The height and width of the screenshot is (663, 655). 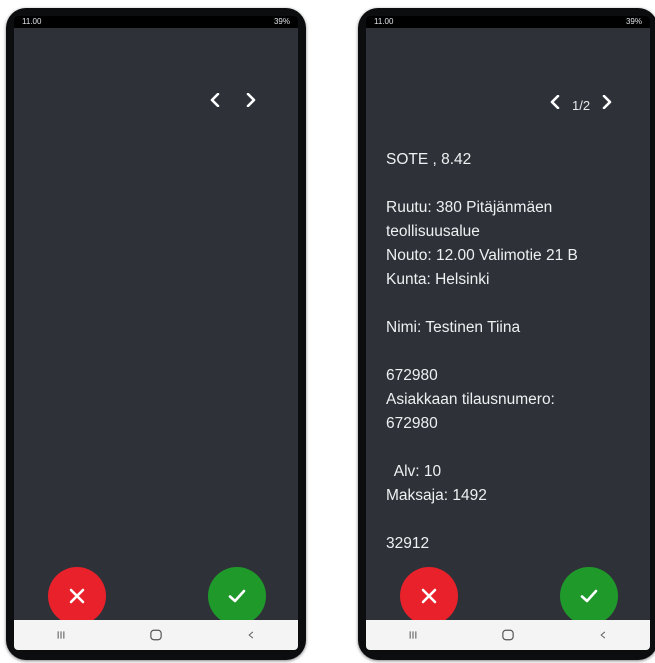 What do you see at coordinates (453, 327) in the screenshot?
I see `detail-line: Nimi: Testinen Tiina` at bounding box center [453, 327].